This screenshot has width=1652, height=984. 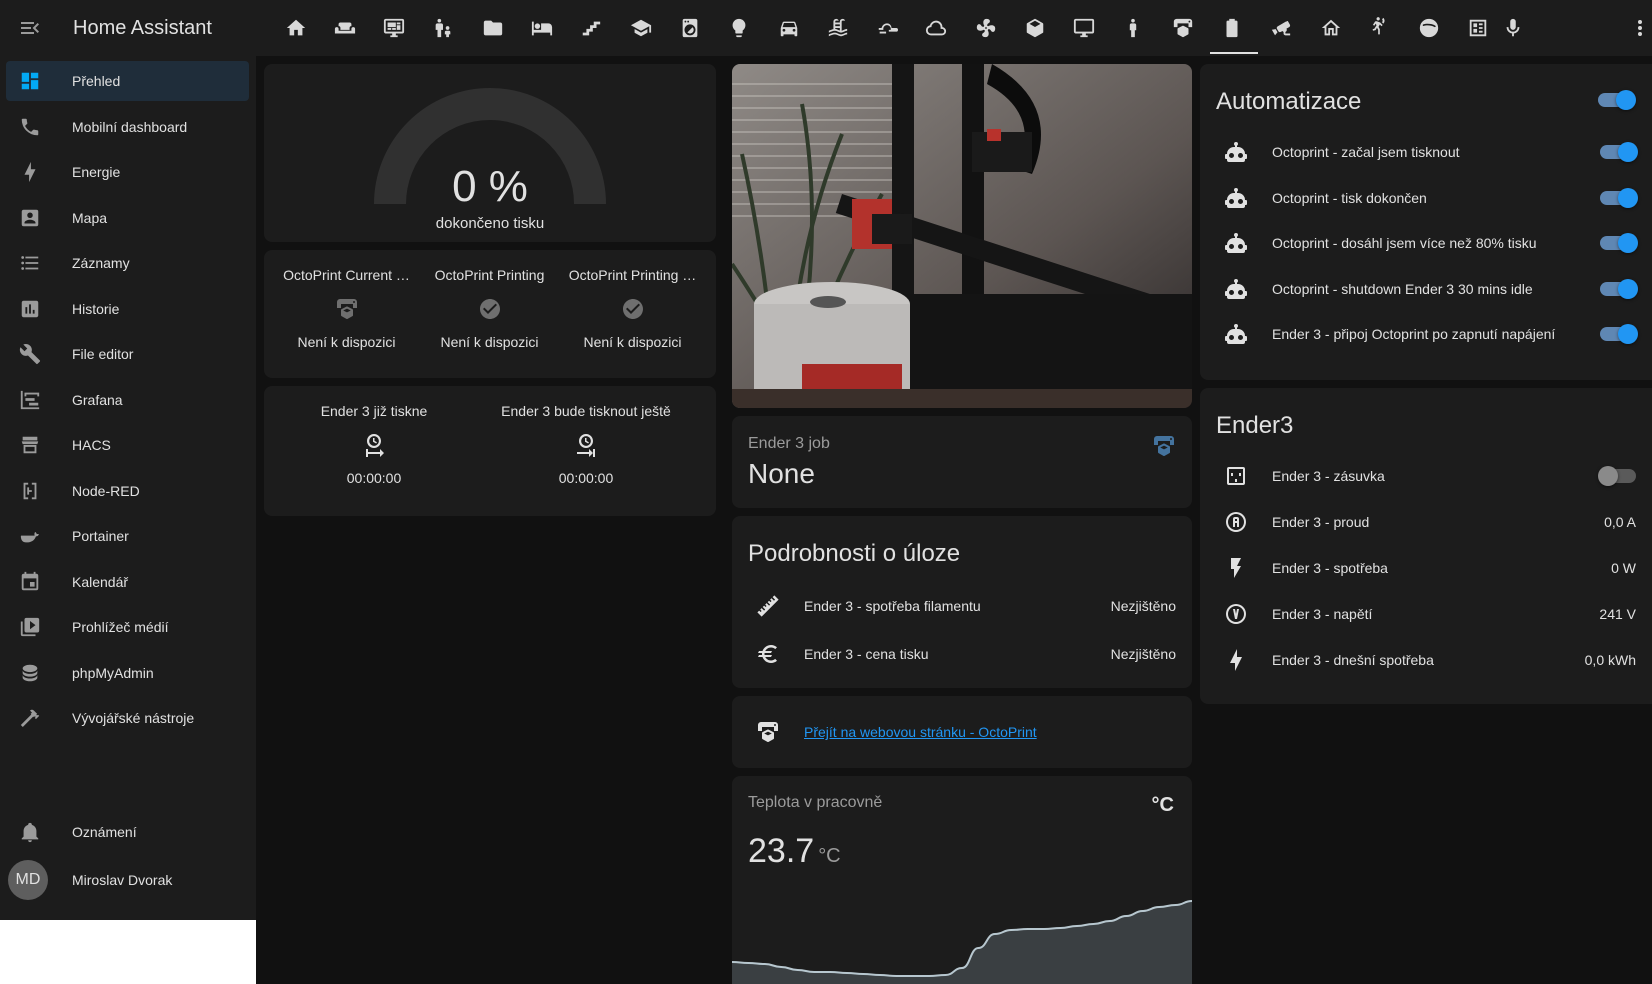 What do you see at coordinates (1035, 28) in the screenshot?
I see `cube-icon` at bounding box center [1035, 28].